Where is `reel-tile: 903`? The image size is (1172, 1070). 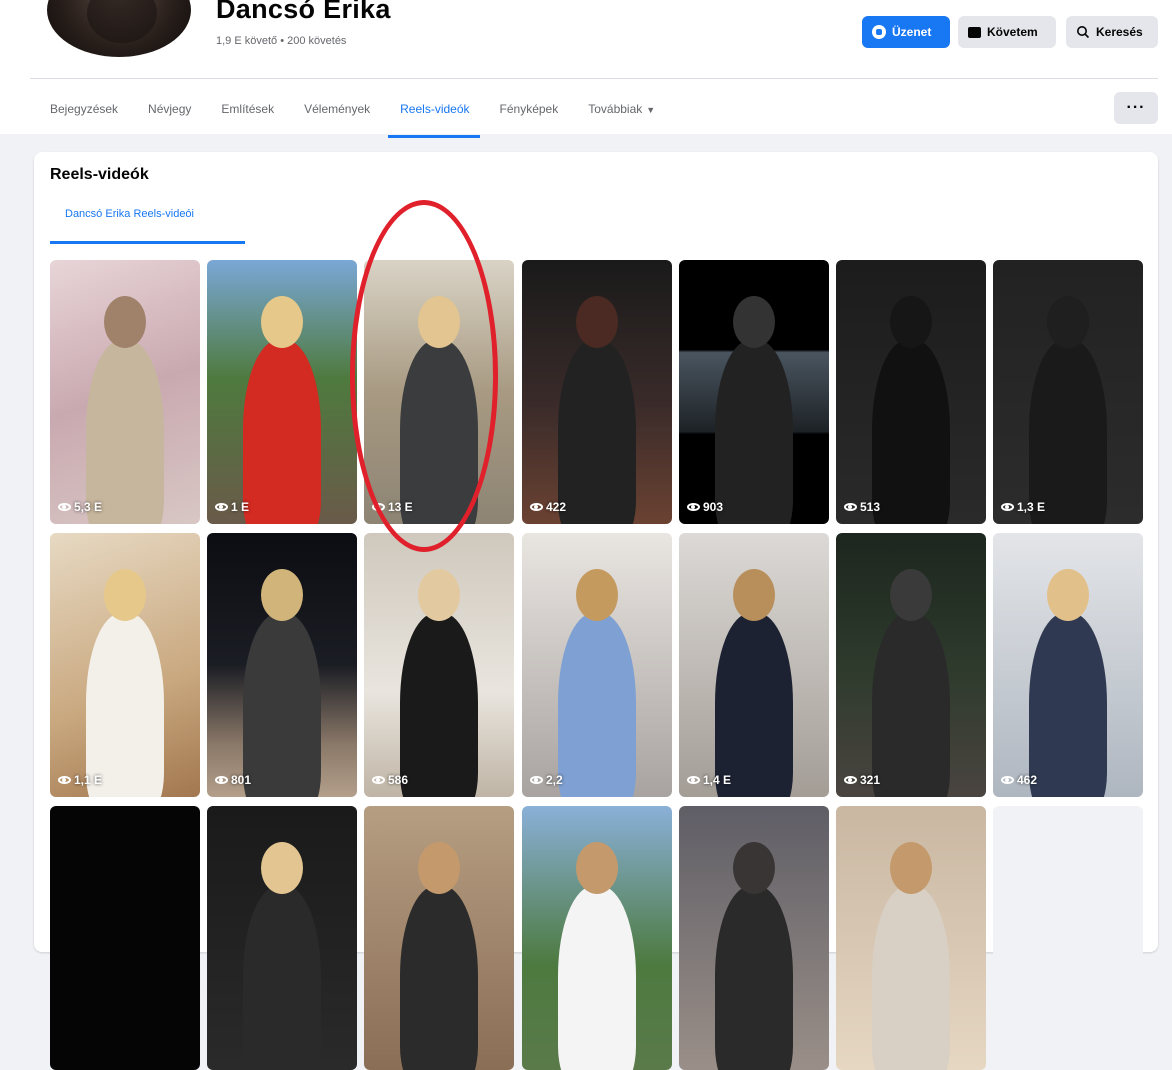
reel-tile: 903 is located at coordinates (754, 392).